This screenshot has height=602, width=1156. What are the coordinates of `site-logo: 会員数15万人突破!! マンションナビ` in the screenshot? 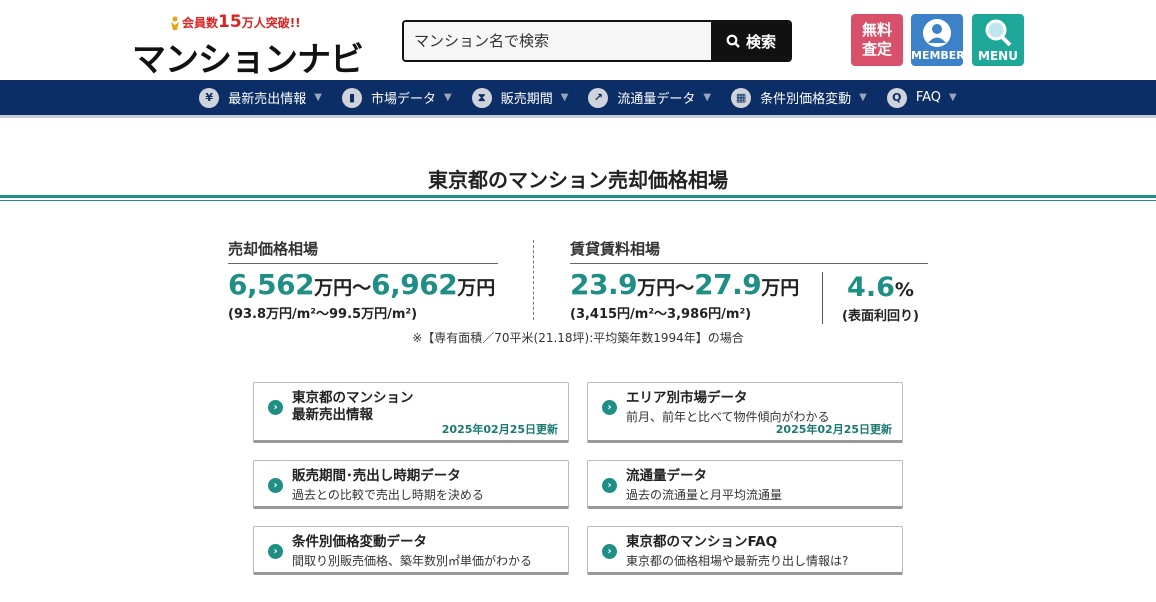 It's located at (248, 45).